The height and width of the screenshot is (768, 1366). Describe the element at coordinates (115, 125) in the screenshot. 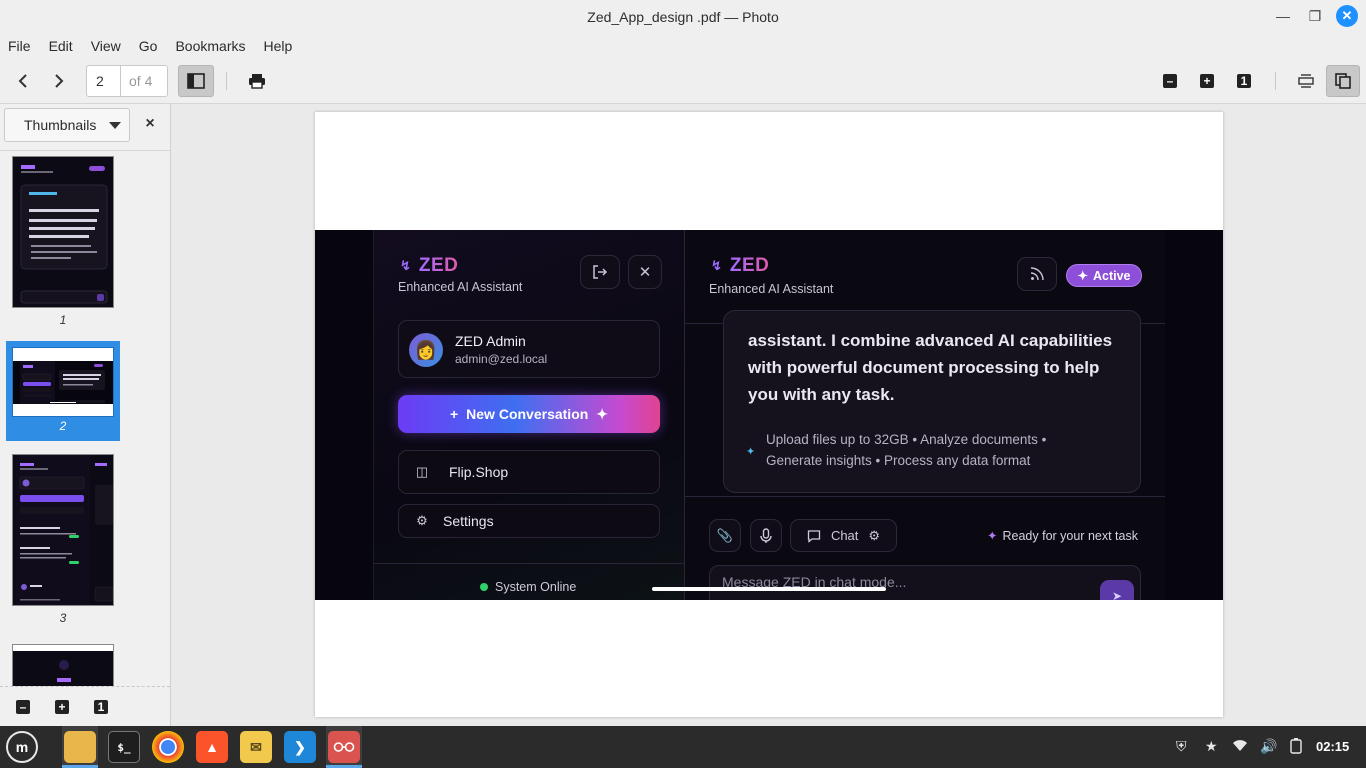

I see `chevron-down-icon` at that location.